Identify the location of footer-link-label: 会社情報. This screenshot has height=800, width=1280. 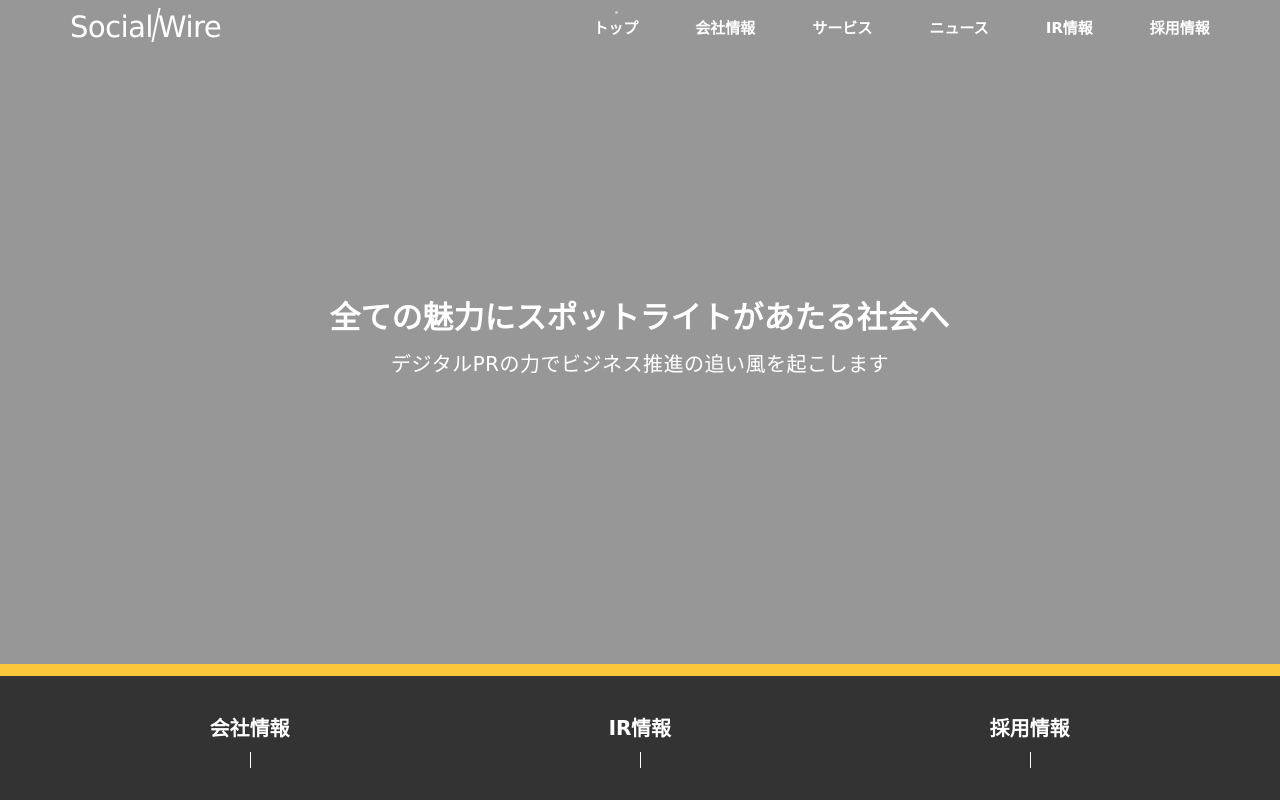
(250, 728).